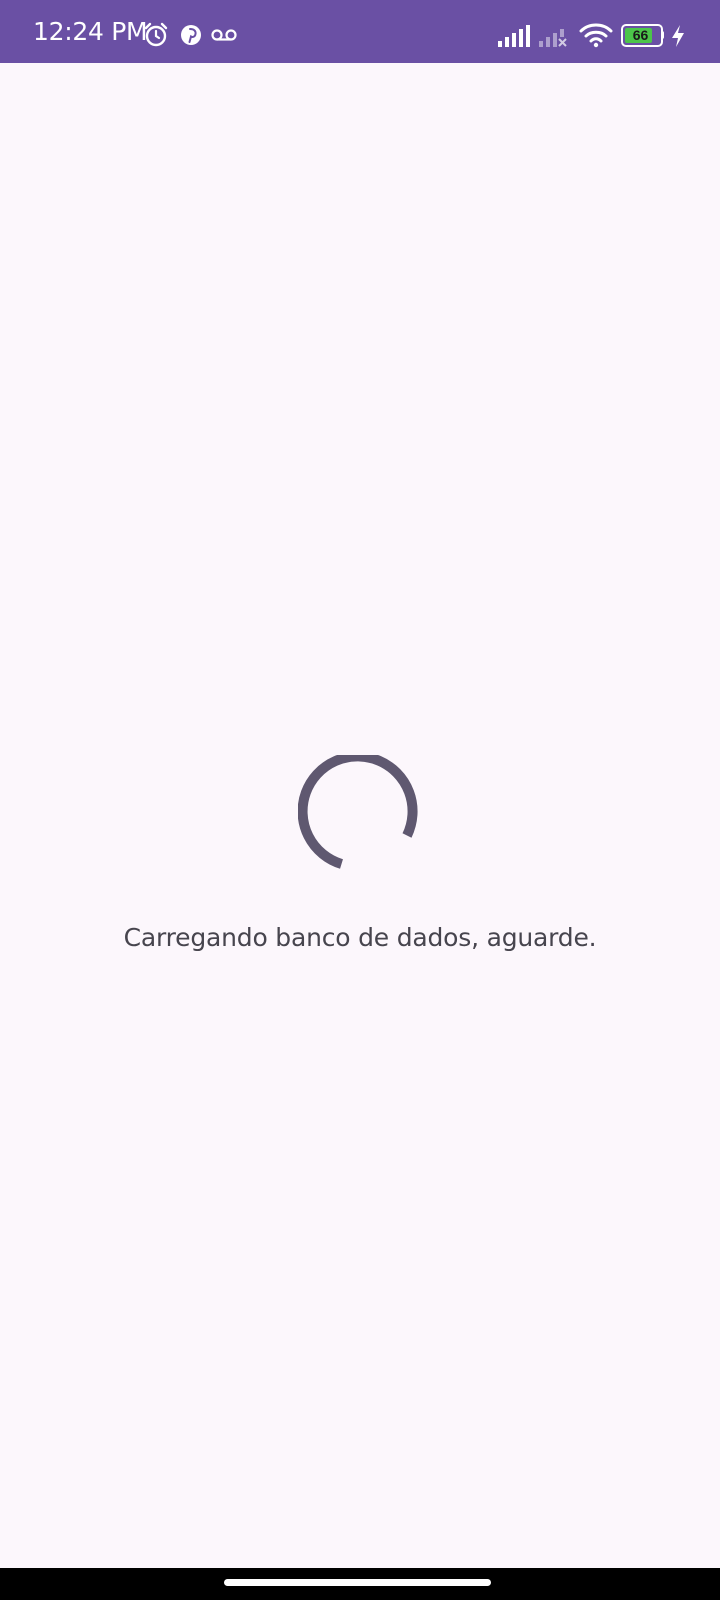 This screenshot has width=720, height=1600. What do you see at coordinates (191, 35) in the screenshot?
I see `pinterest-icon` at bounding box center [191, 35].